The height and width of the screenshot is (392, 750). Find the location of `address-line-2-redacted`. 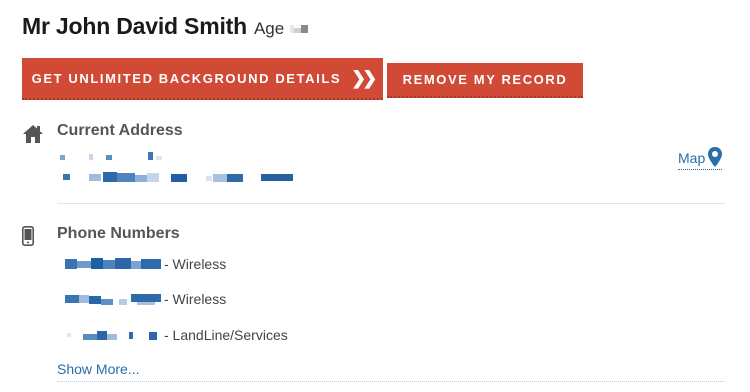

address-line-2-redacted is located at coordinates (180, 177).